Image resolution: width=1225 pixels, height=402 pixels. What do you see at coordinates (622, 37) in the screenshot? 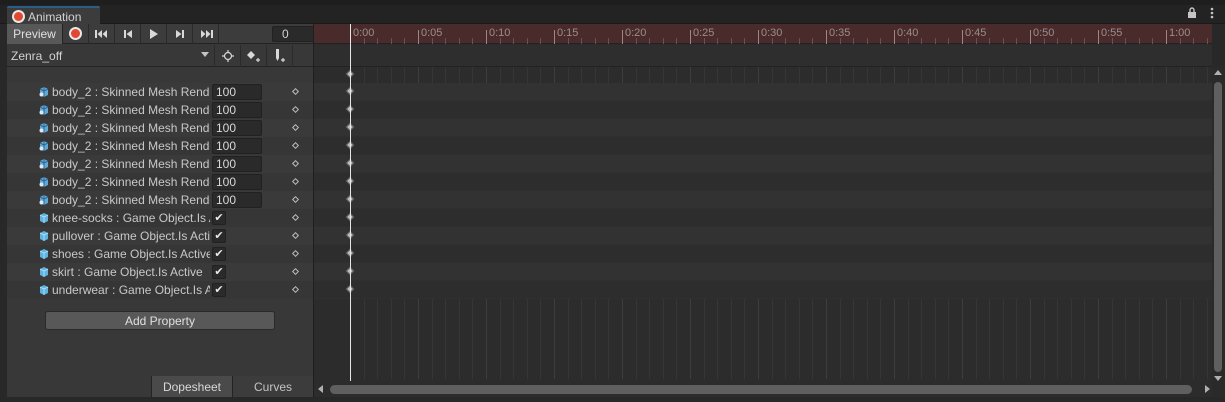
I see `ruler-major-tick` at bounding box center [622, 37].